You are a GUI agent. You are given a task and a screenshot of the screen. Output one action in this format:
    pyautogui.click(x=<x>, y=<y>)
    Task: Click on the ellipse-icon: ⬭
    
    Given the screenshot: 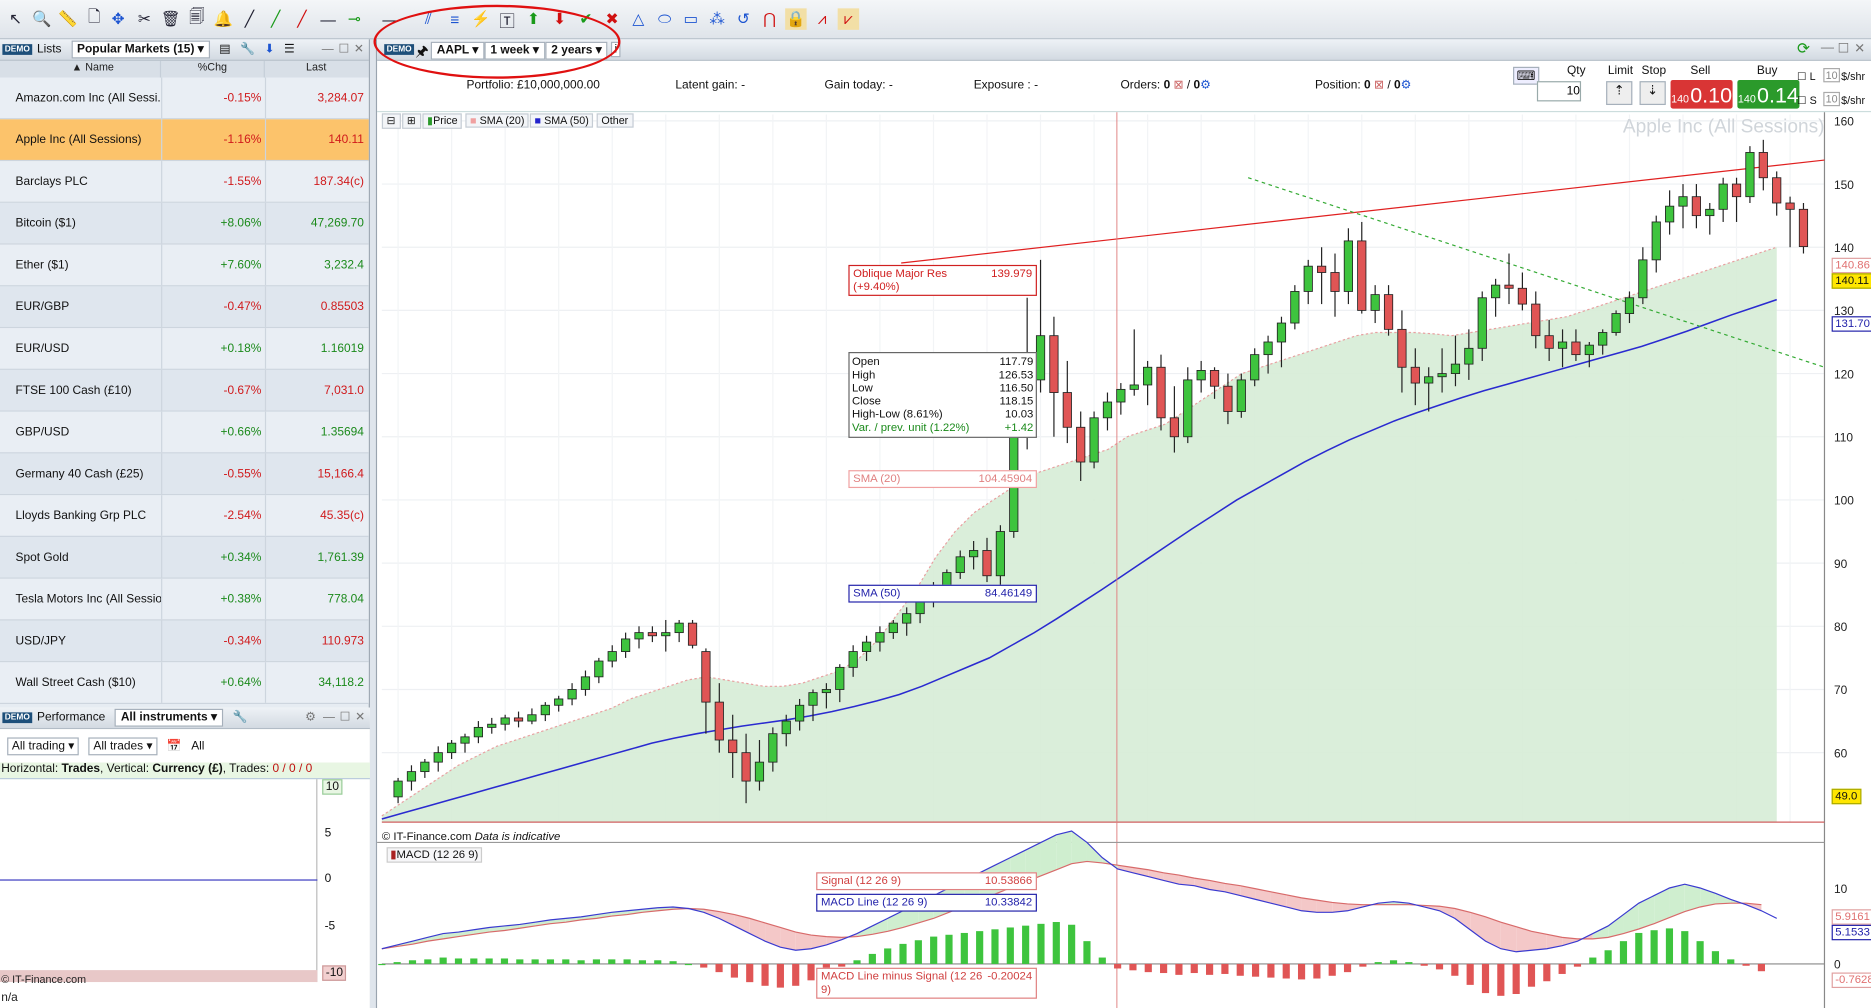 What is the action you would take?
    pyautogui.click(x=664, y=18)
    